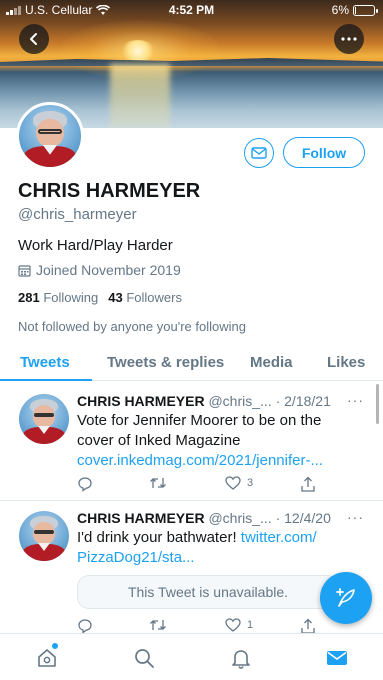 The width and height of the screenshot is (383, 680). Describe the element at coordinates (108, 270) in the screenshot. I see `joined-label: Joined November 2019` at that location.